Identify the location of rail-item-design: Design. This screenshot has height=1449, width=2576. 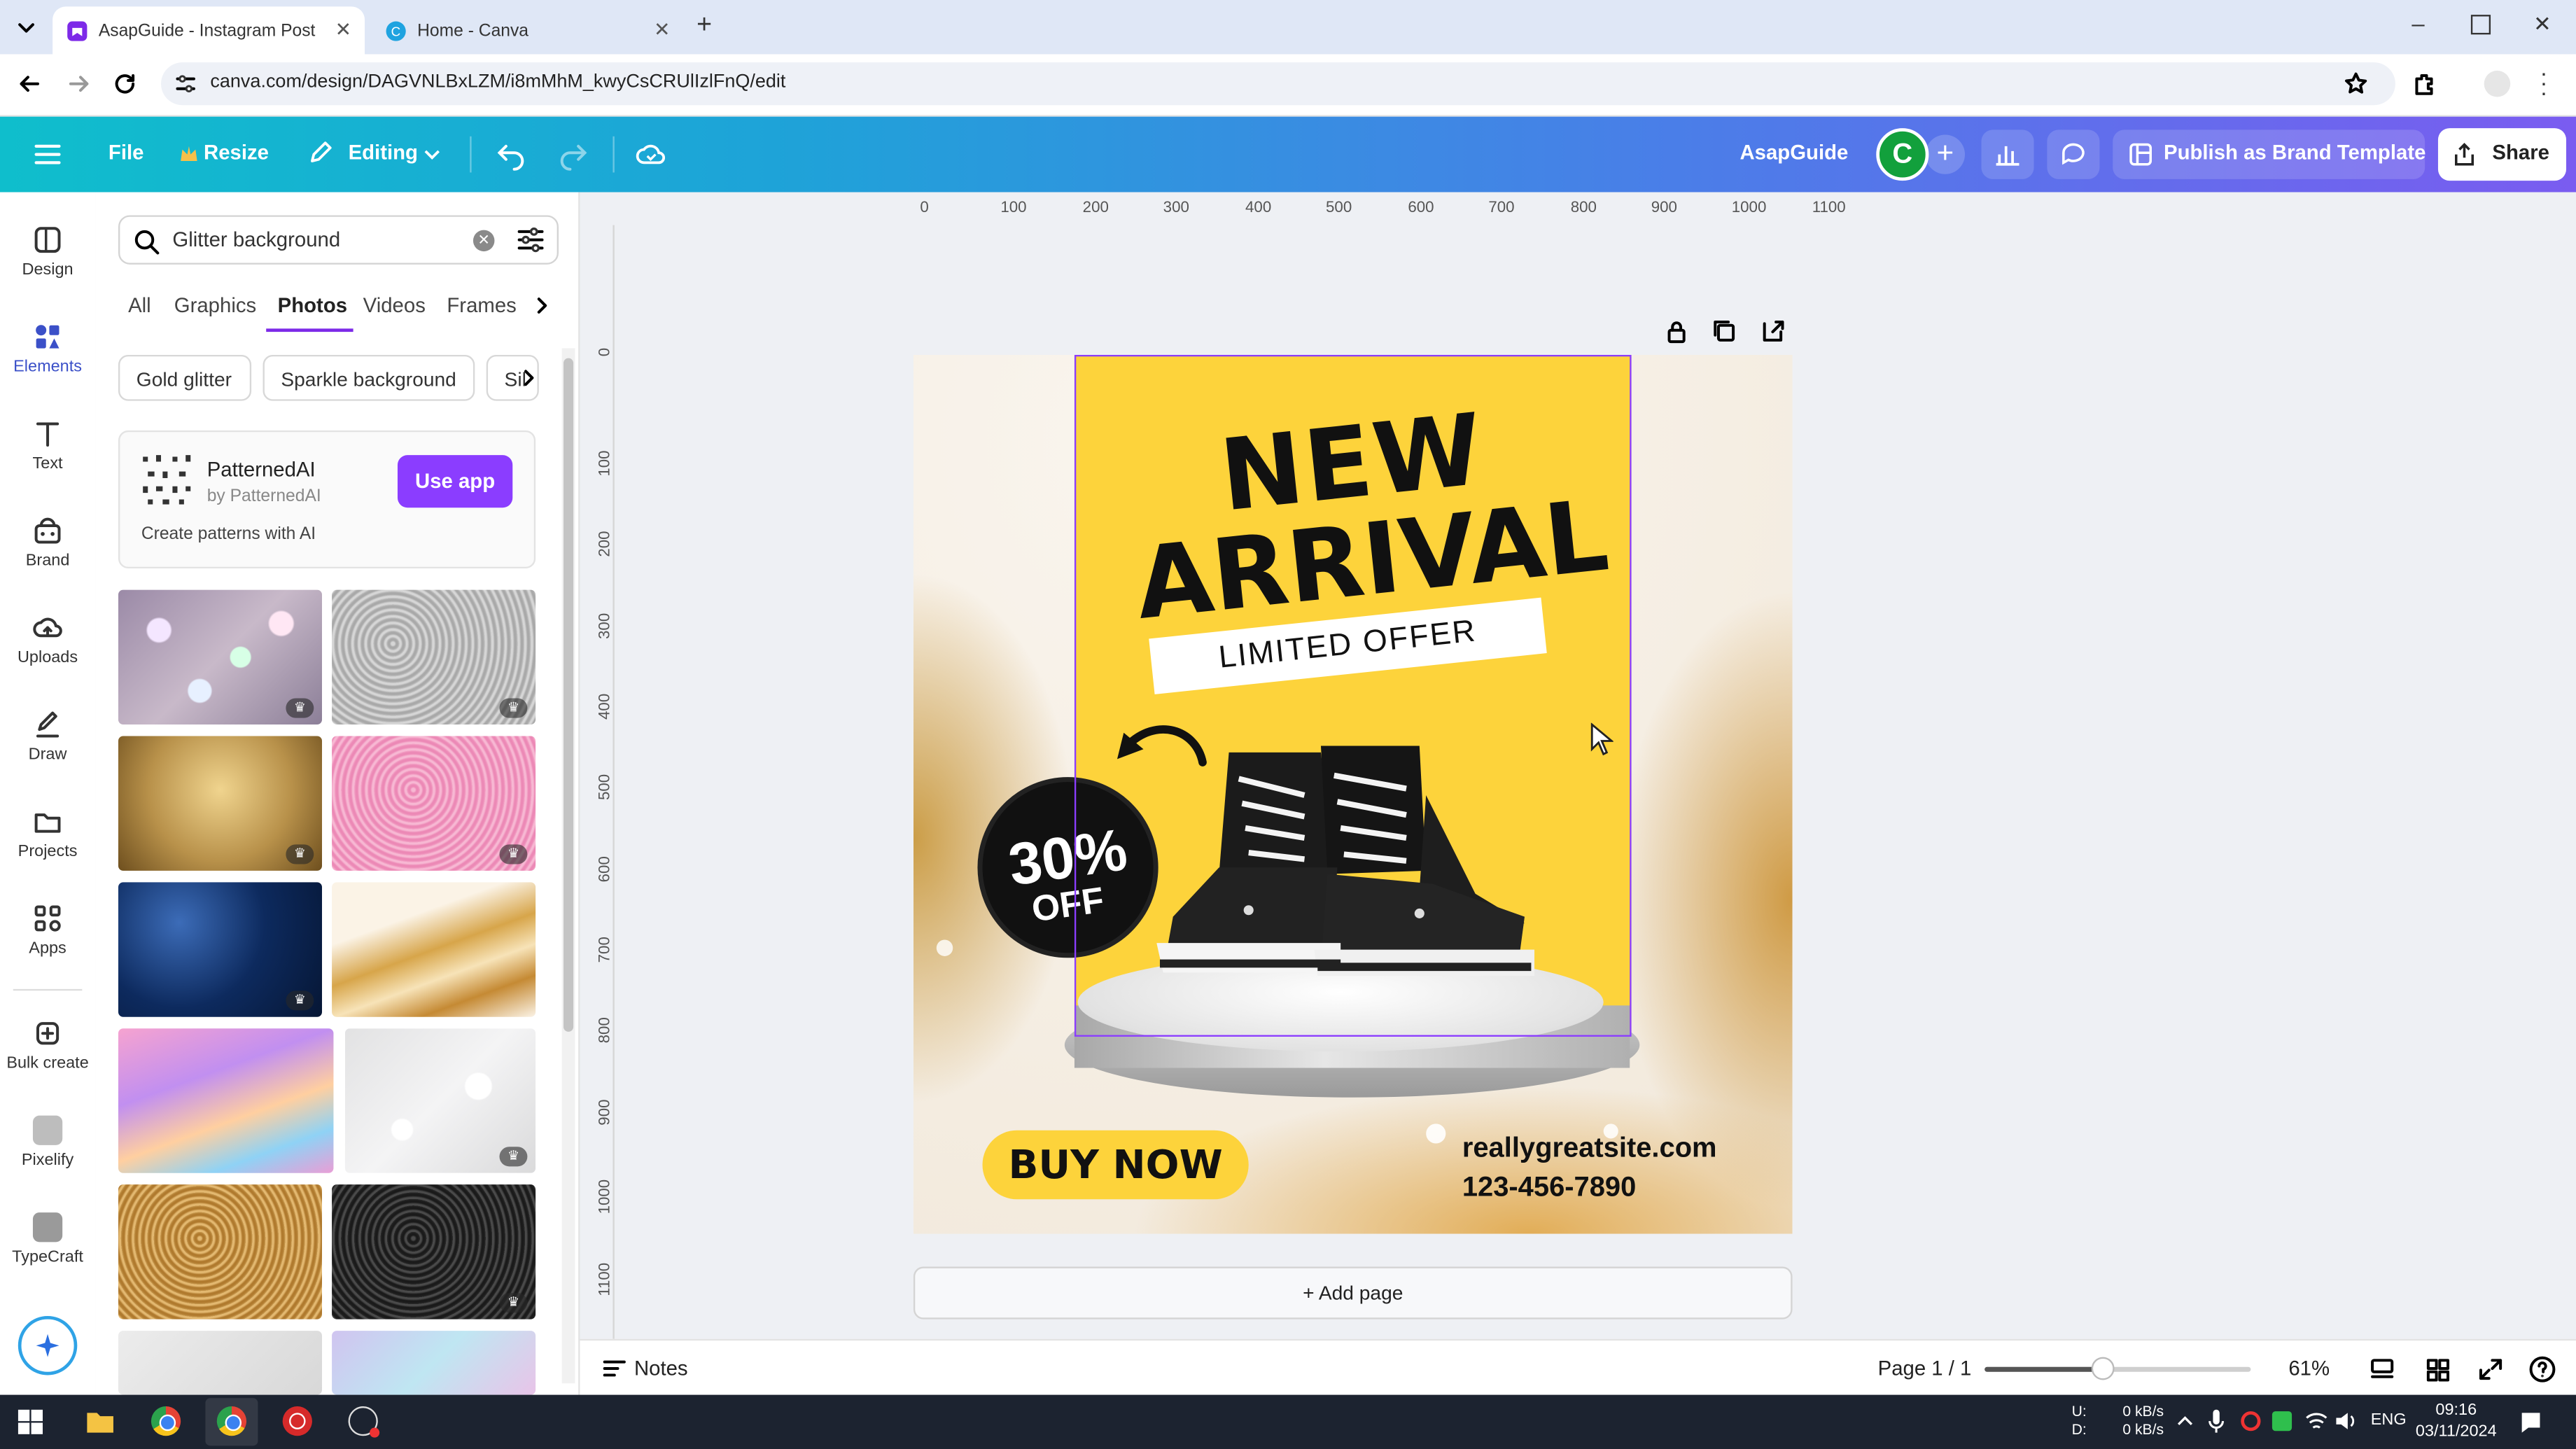
(47, 252).